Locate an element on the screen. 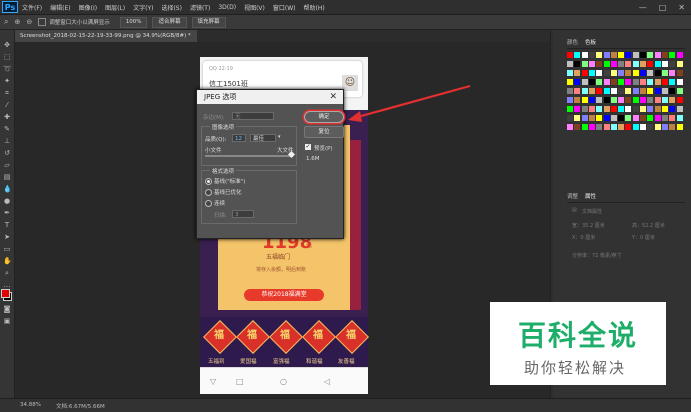  preview-checkbox: ✓ is located at coordinates (308, 147).